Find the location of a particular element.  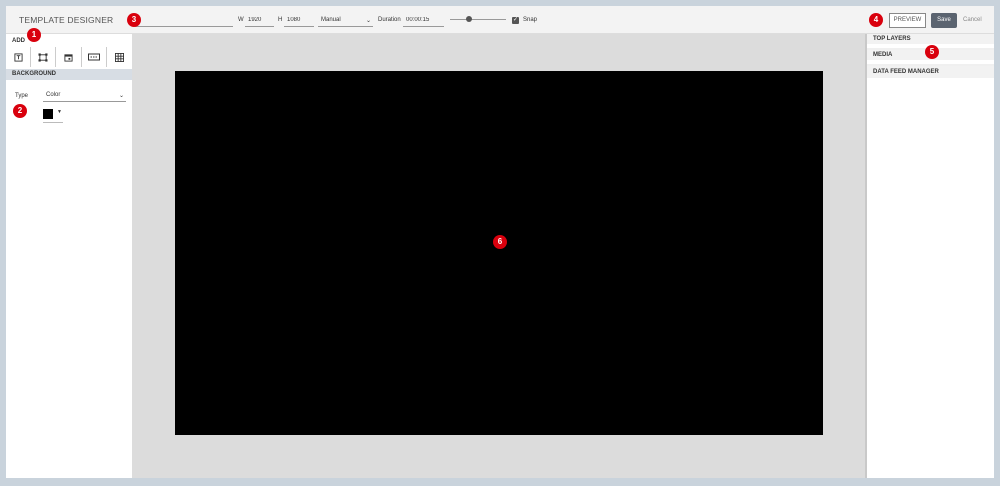

slider-track is located at coordinates (478, 19).